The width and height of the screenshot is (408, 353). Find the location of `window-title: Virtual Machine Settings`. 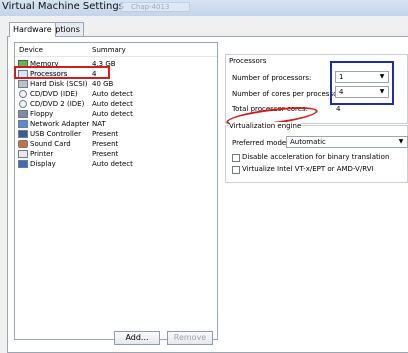

window-title: Virtual Machine Settings is located at coordinates (63, 6).